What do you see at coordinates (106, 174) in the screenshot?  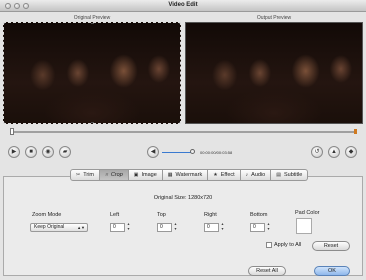 I see `crop-icon: ⌗` at bounding box center [106, 174].